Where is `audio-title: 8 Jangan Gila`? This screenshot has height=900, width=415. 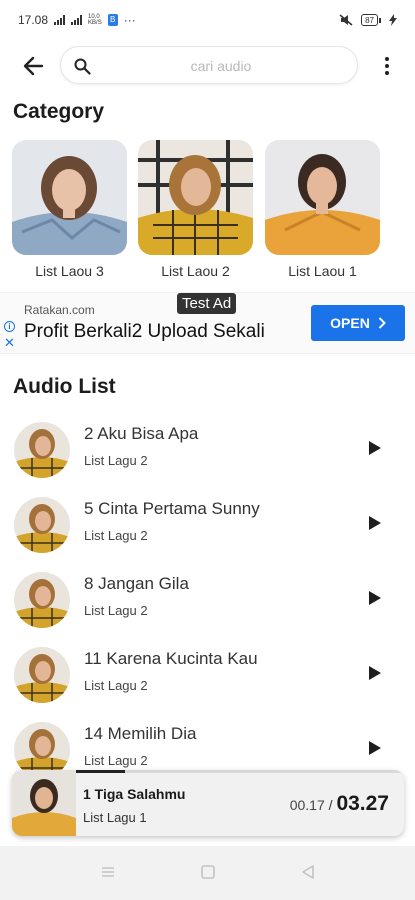
audio-title: 8 Jangan Gila is located at coordinates (136, 583).